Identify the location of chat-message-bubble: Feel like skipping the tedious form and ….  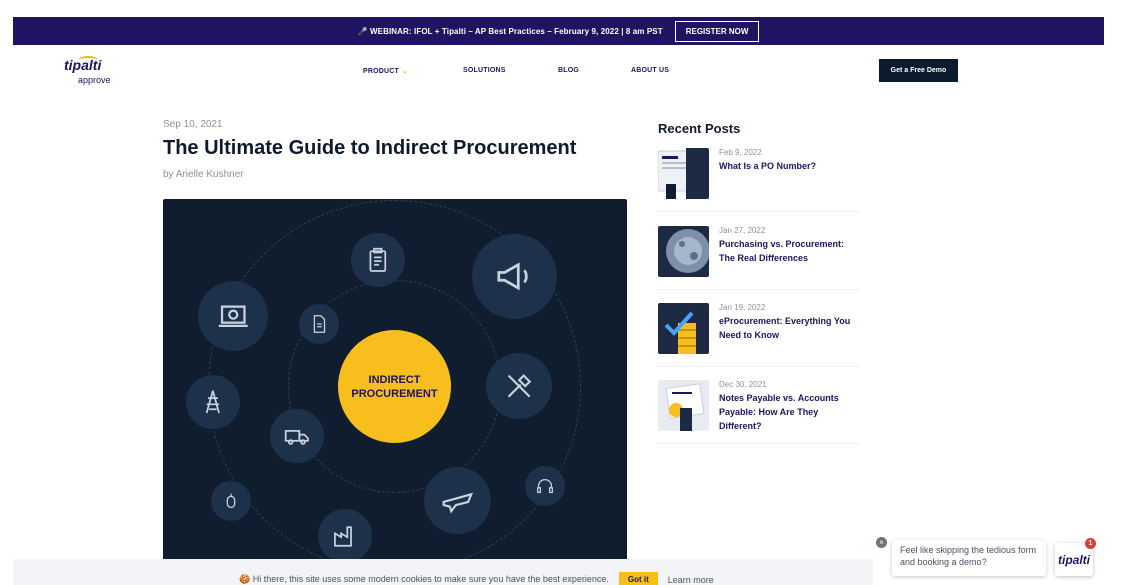
(969, 558).